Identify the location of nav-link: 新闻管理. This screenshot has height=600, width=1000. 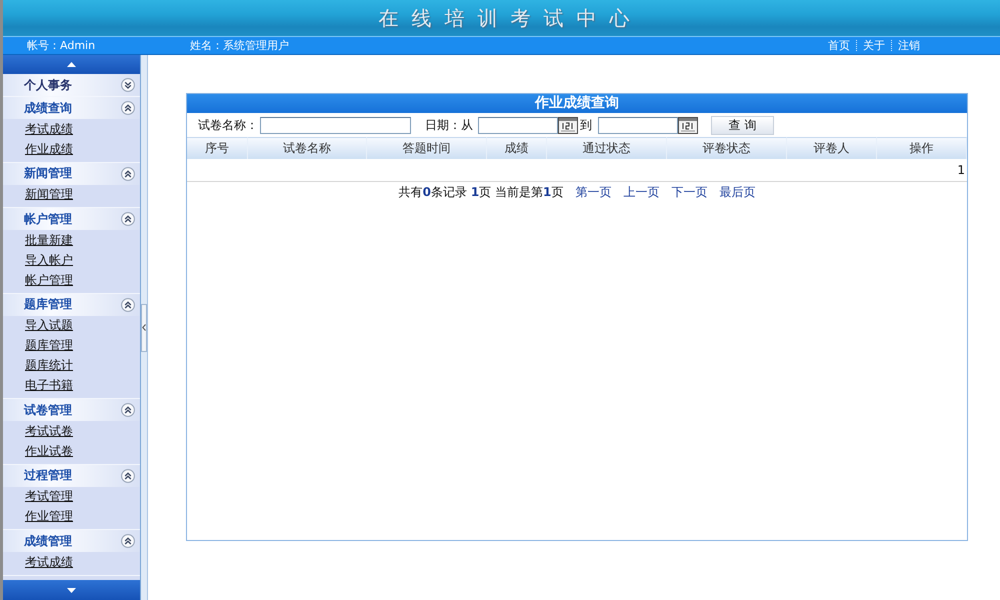
(49, 194).